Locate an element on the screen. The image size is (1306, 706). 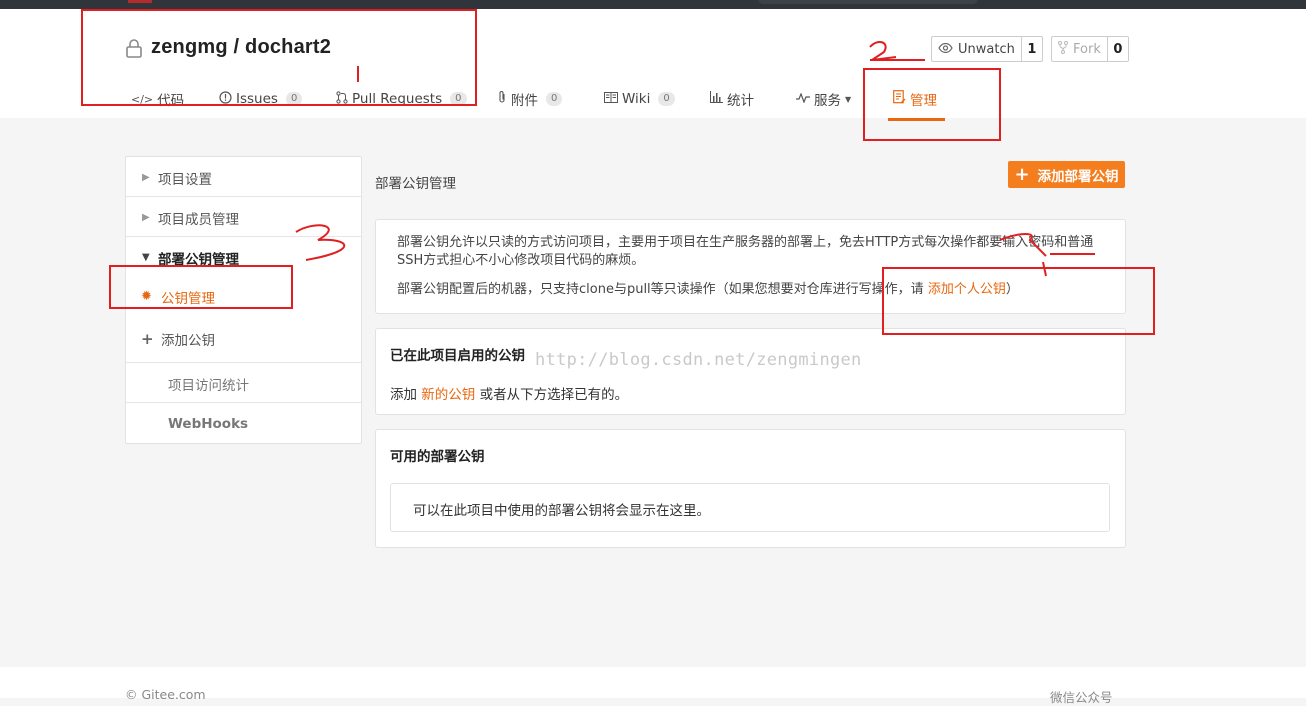
footer-copyright: © Gitee.com is located at coordinates (165, 694).